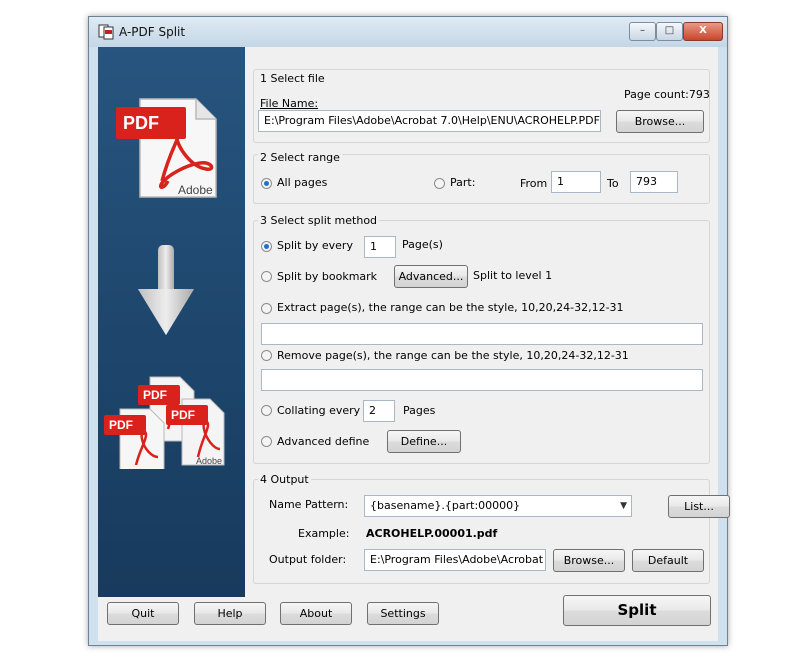 The width and height of the screenshot is (800, 663). What do you see at coordinates (576, 182) in the screenshot?
I see `from-input: 1` at bounding box center [576, 182].